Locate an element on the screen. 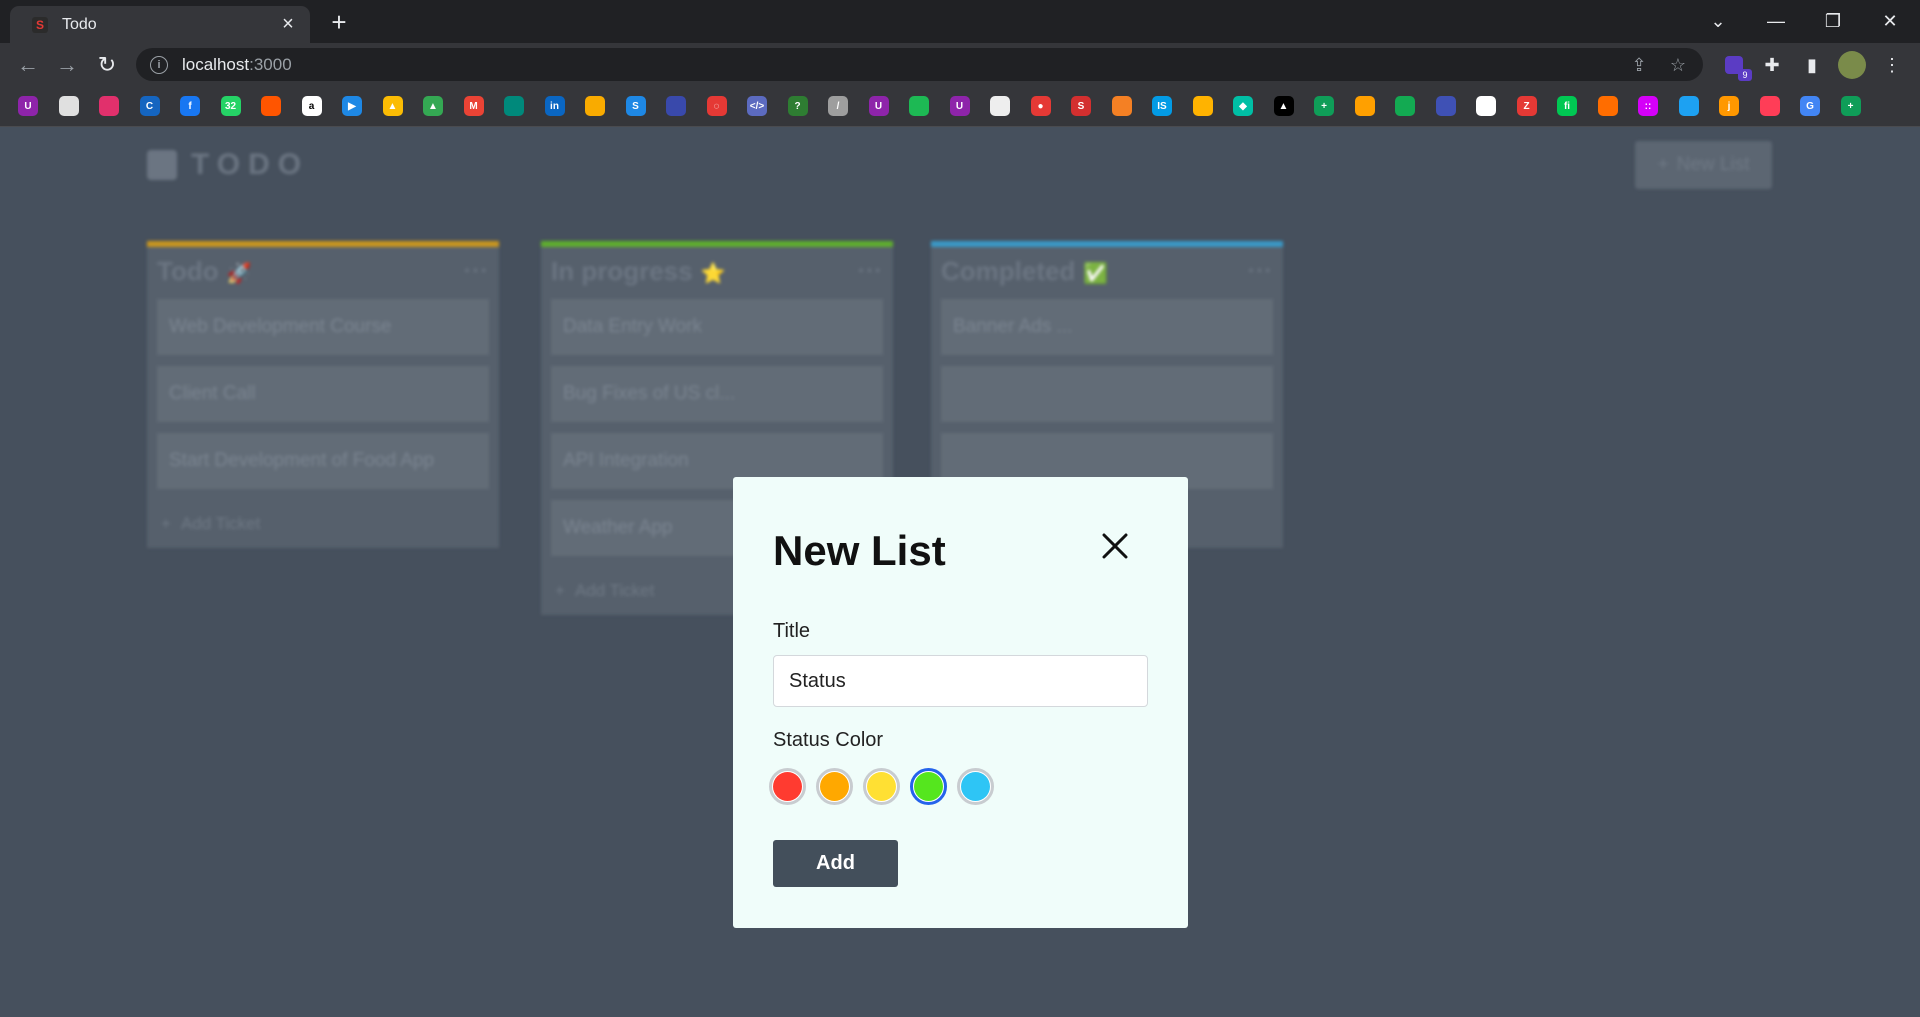  new-list-button: + New List is located at coordinates (1703, 165).